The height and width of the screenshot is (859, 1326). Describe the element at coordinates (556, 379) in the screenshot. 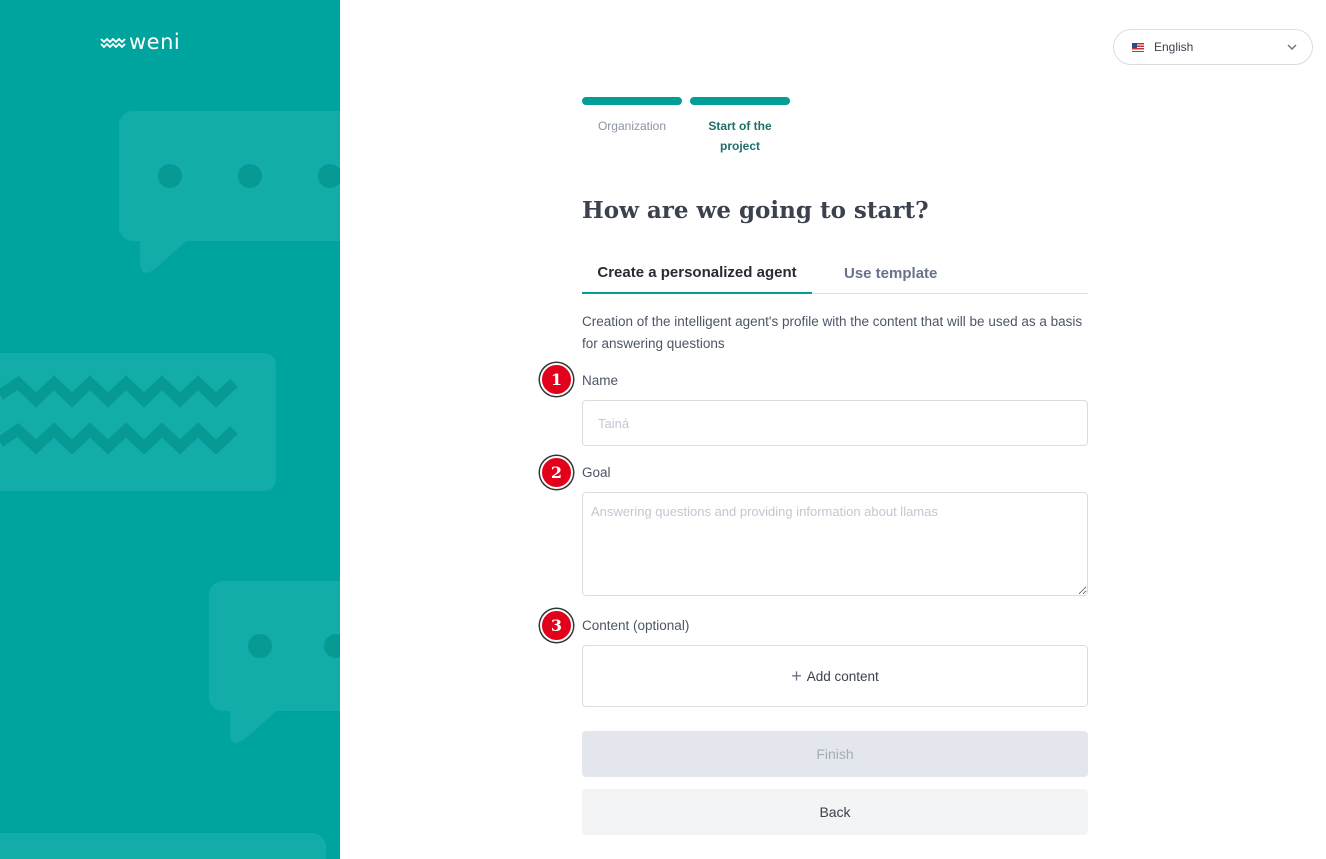

I see `annotation-marker-1: 1` at that location.